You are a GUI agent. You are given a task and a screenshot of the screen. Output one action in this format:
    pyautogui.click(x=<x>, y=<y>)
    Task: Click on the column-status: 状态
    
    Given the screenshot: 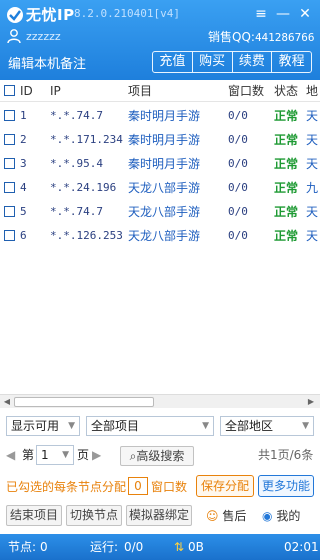 What is the action you would take?
    pyautogui.click(x=286, y=91)
    